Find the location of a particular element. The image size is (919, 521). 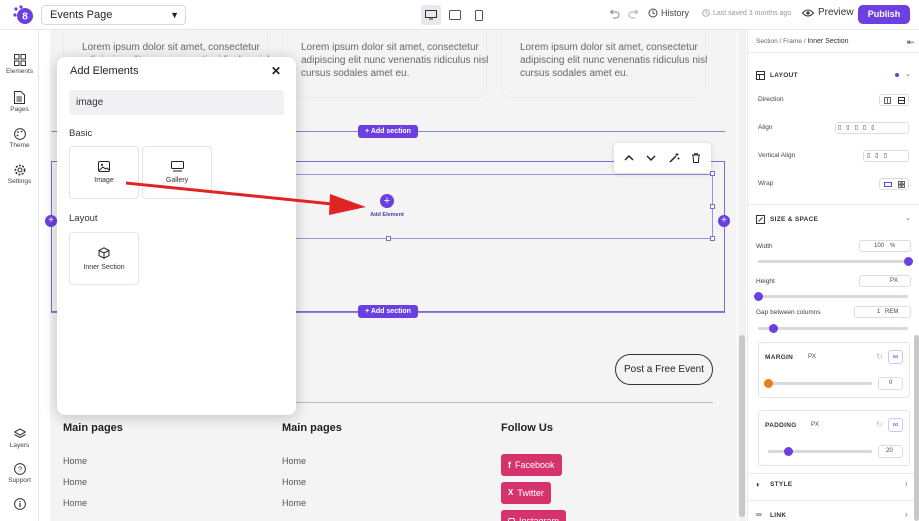

rail-item-theme: Theme is located at coordinates (19, 138).